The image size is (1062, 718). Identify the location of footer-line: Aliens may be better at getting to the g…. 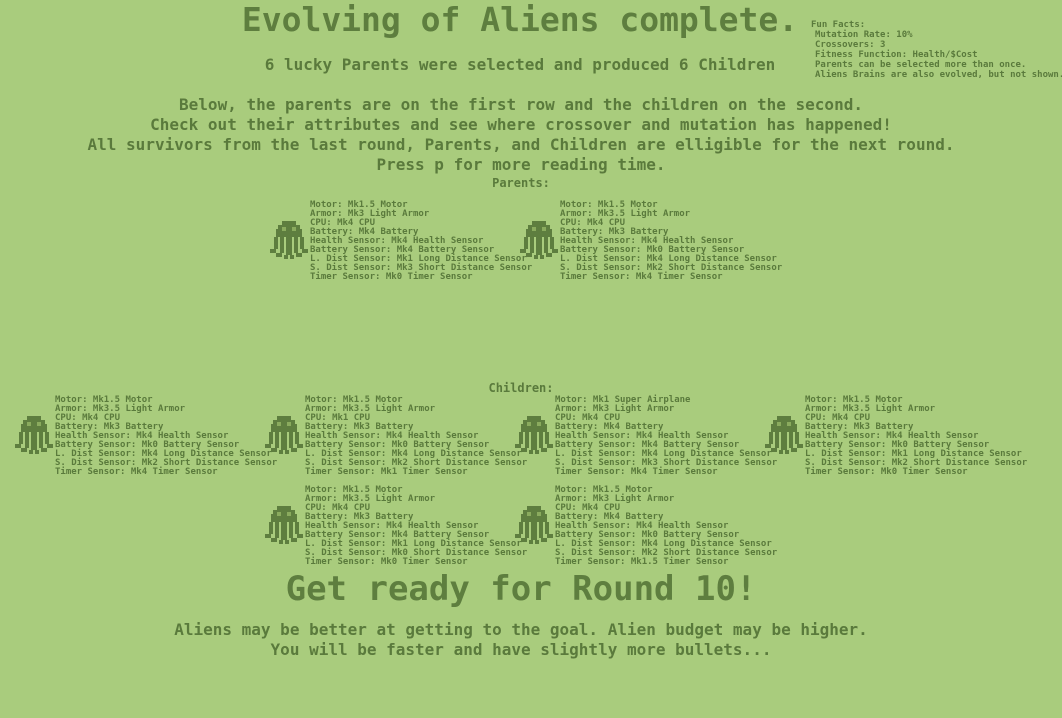
(521, 629).